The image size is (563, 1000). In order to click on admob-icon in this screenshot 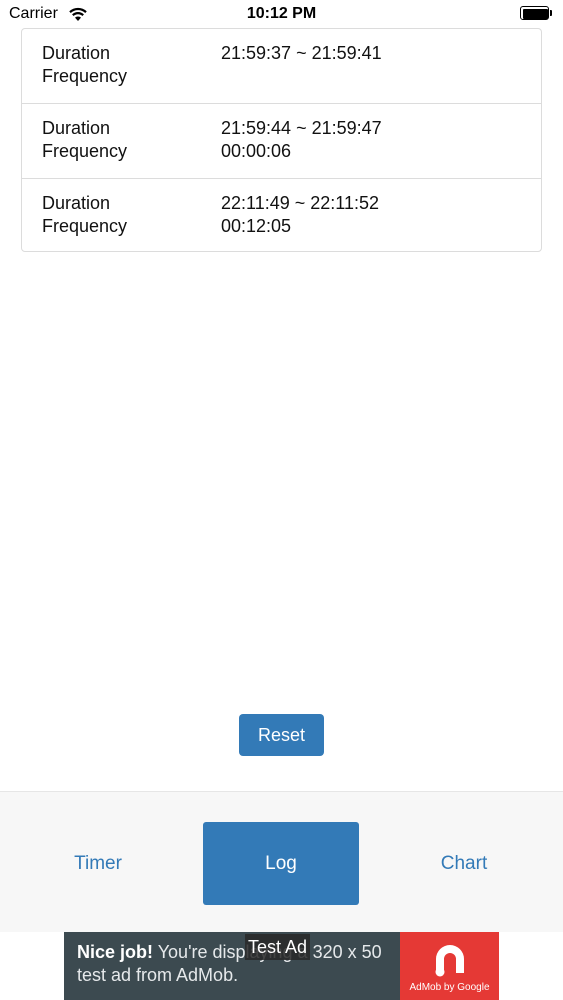, I will do `click(449, 961)`.